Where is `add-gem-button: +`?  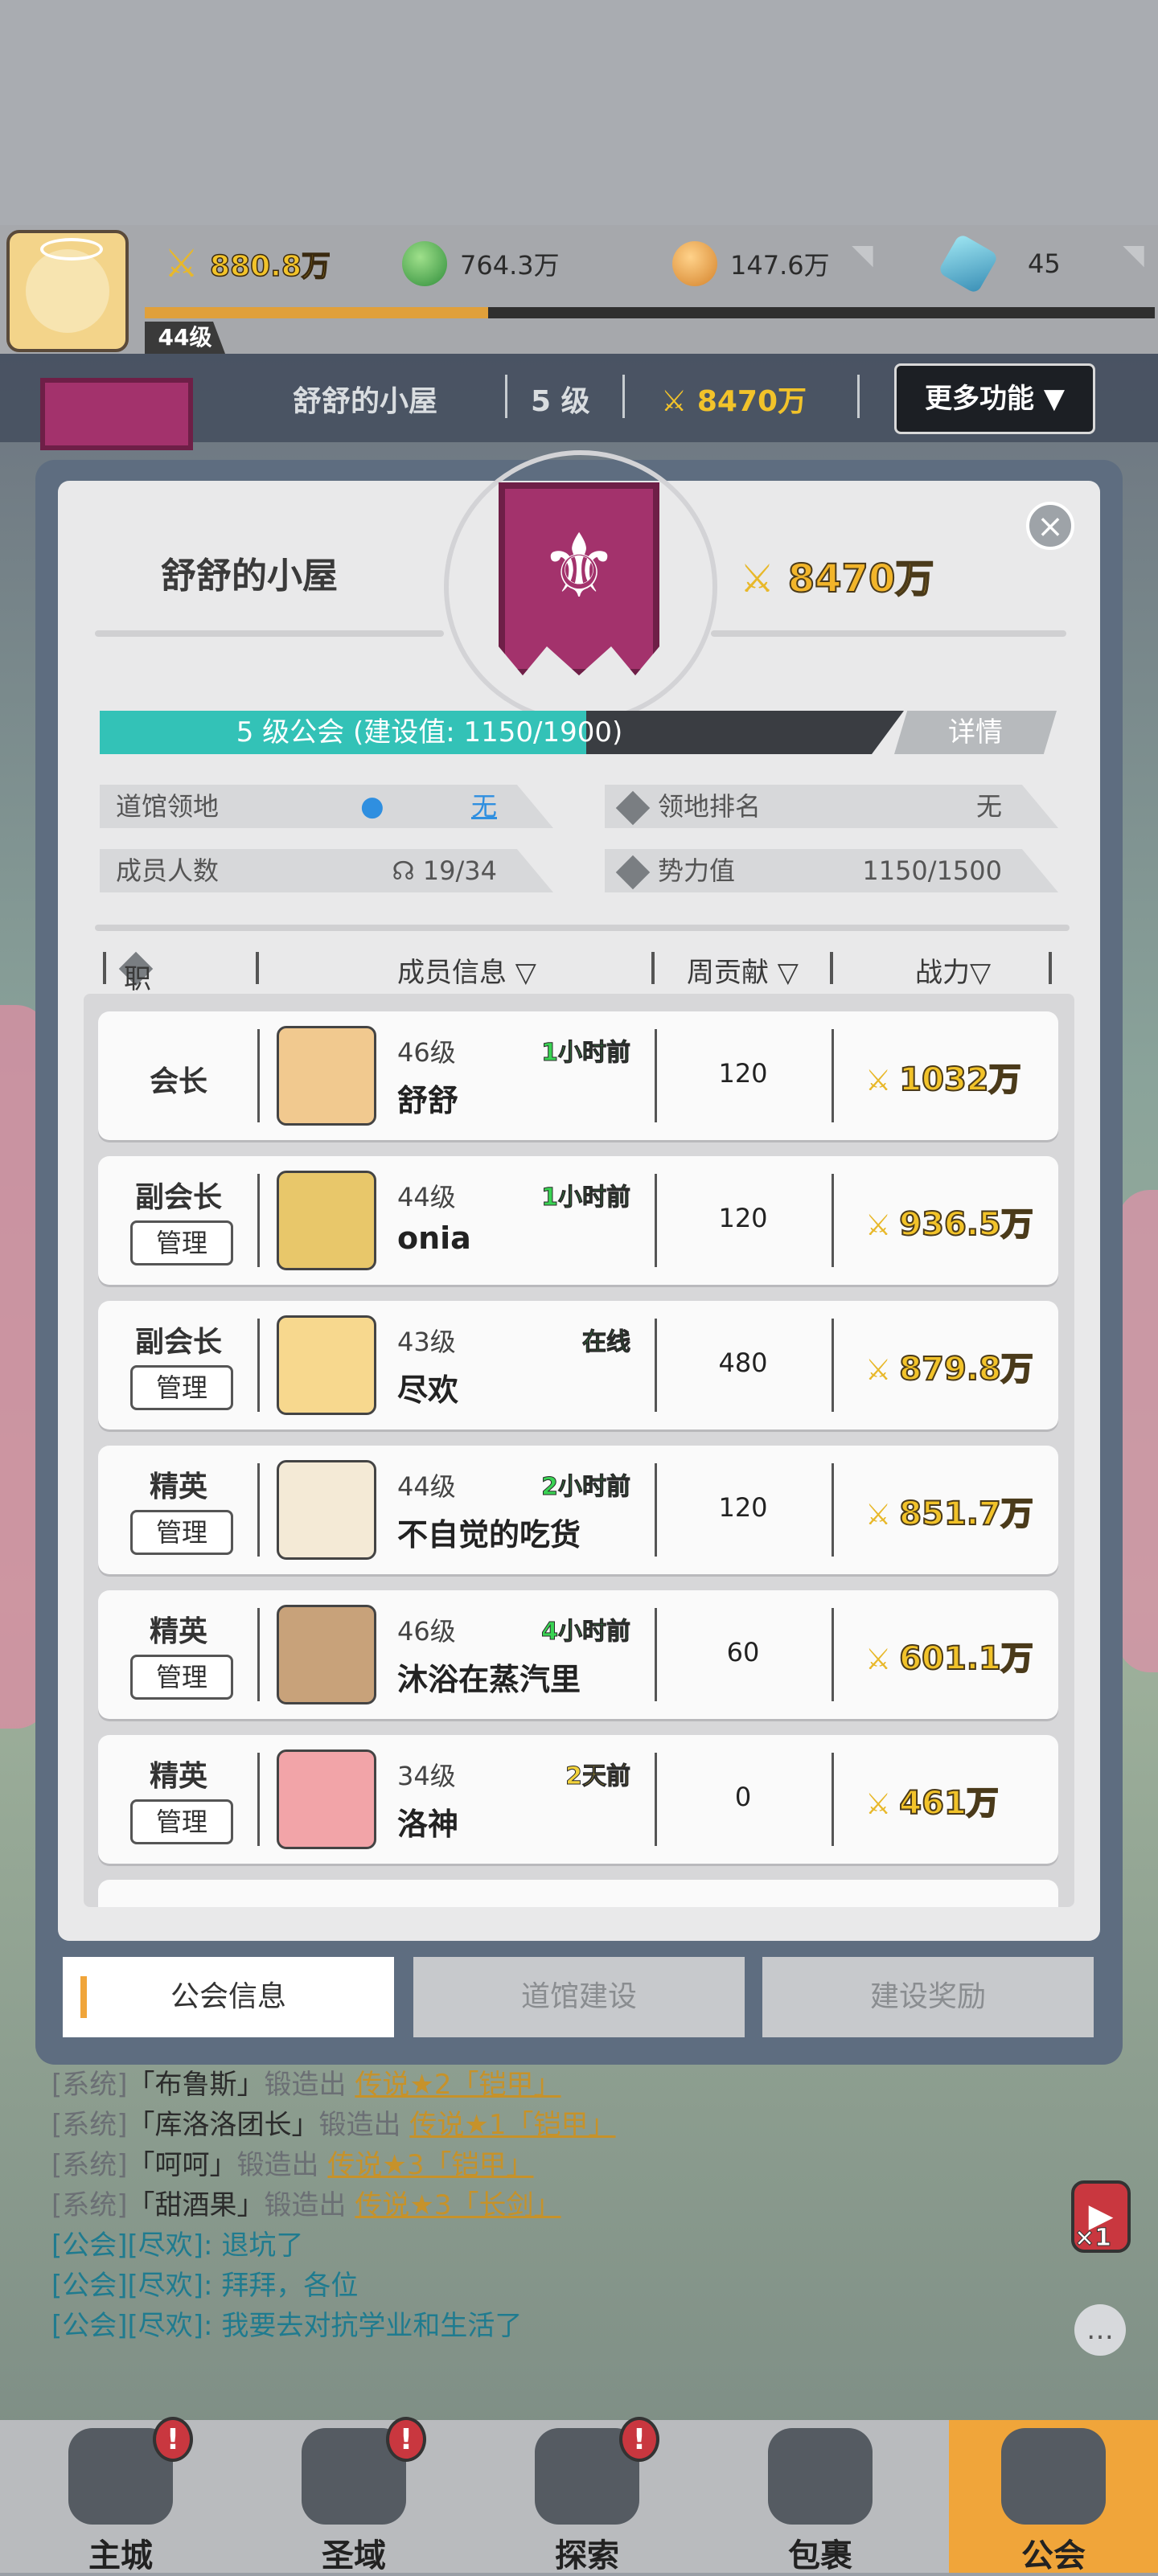
add-gem-button: + is located at coordinates (1133, 257).